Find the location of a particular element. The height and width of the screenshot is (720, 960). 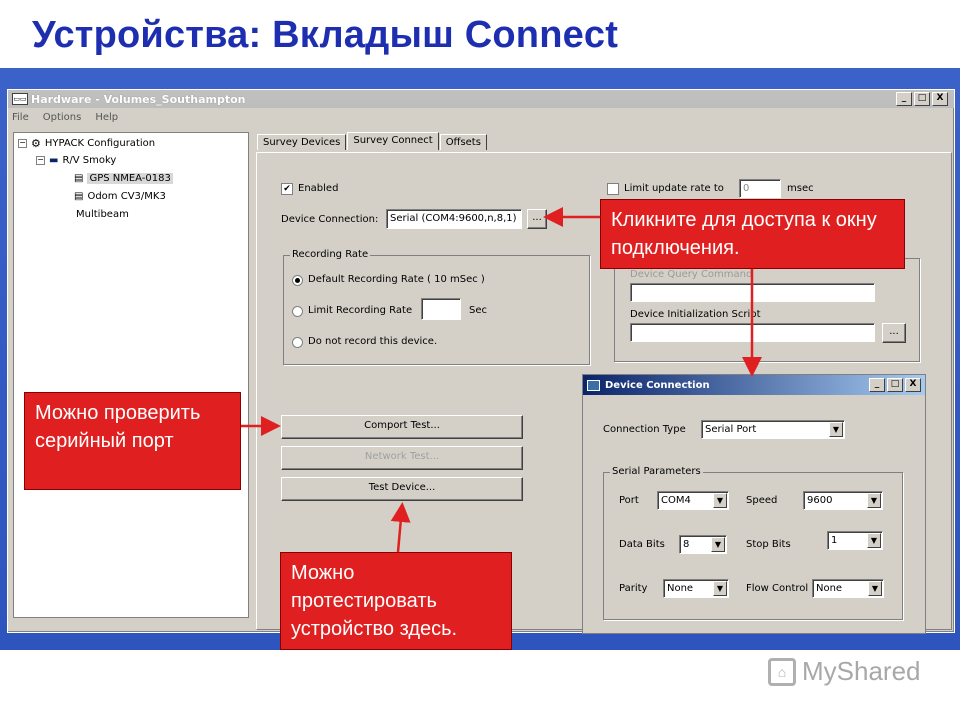

recording-rate-input is located at coordinates (441, 309).